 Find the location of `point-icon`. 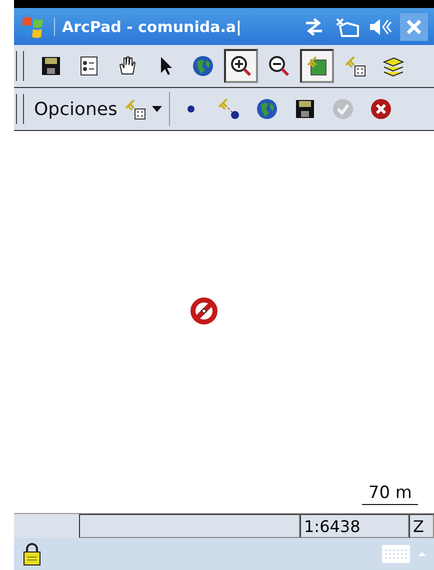

point-icon is located at coordinates (191, 109).